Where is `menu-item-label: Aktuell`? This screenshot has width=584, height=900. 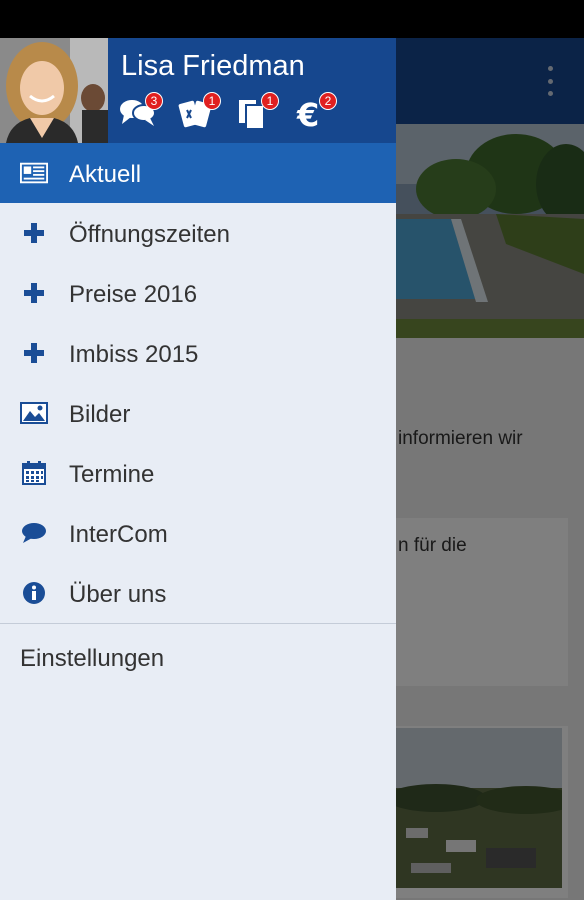
menu-item-label: Aktuell is located at coordinates (105, 174).